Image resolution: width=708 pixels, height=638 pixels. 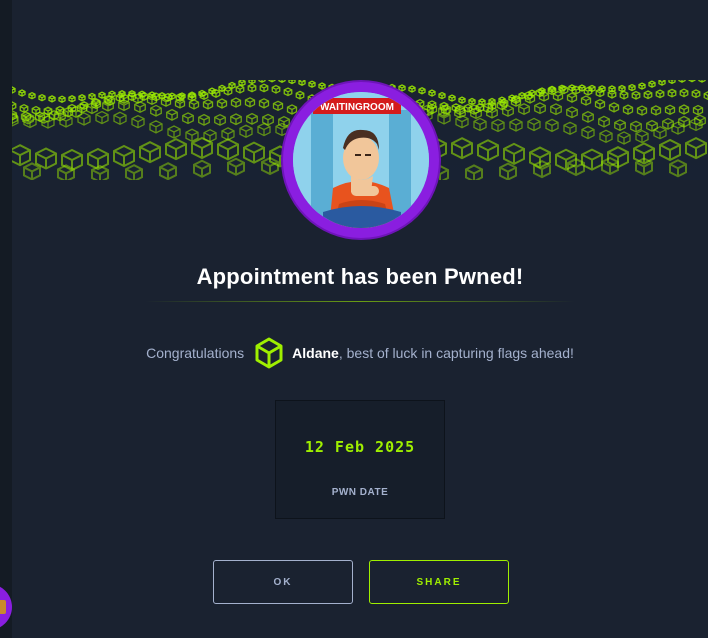 I want to click on machine-avatar: WAITINGROOM, so click(x=361, y=160).